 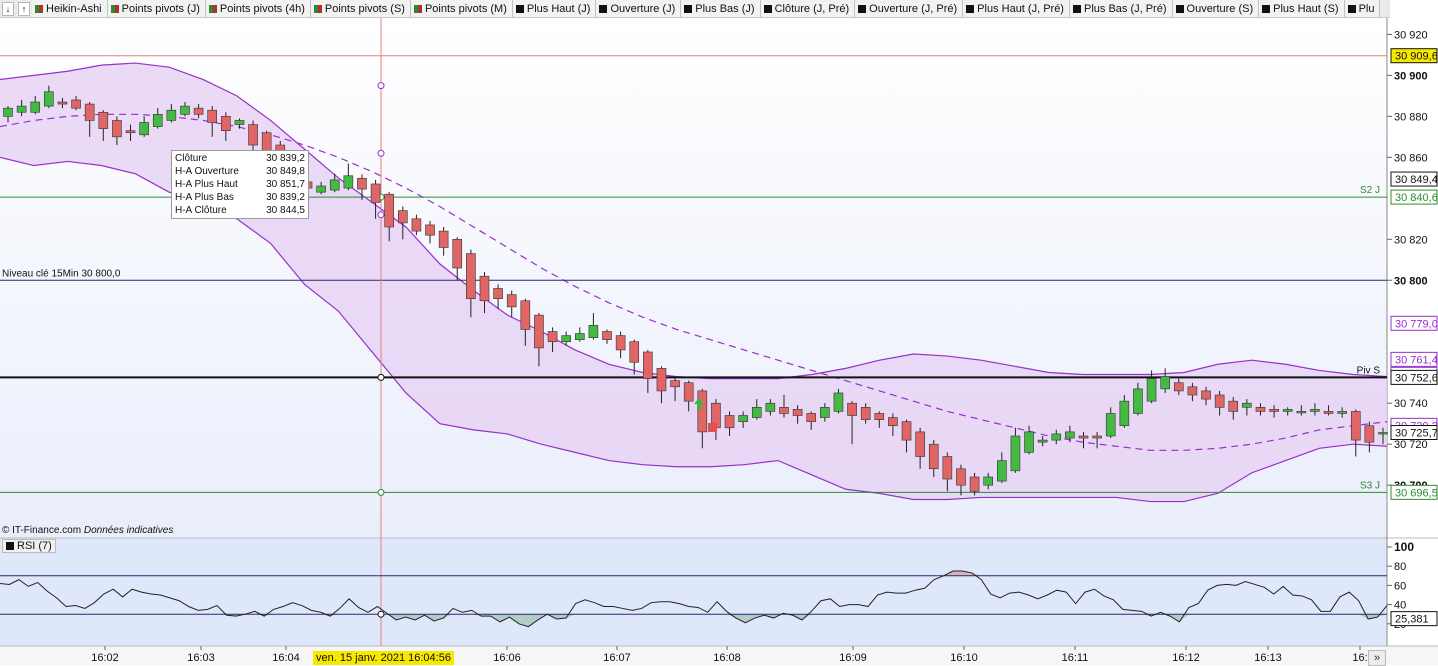 I want to click on level-tag-text: 30 909,6, so click(x=1416, y=57).